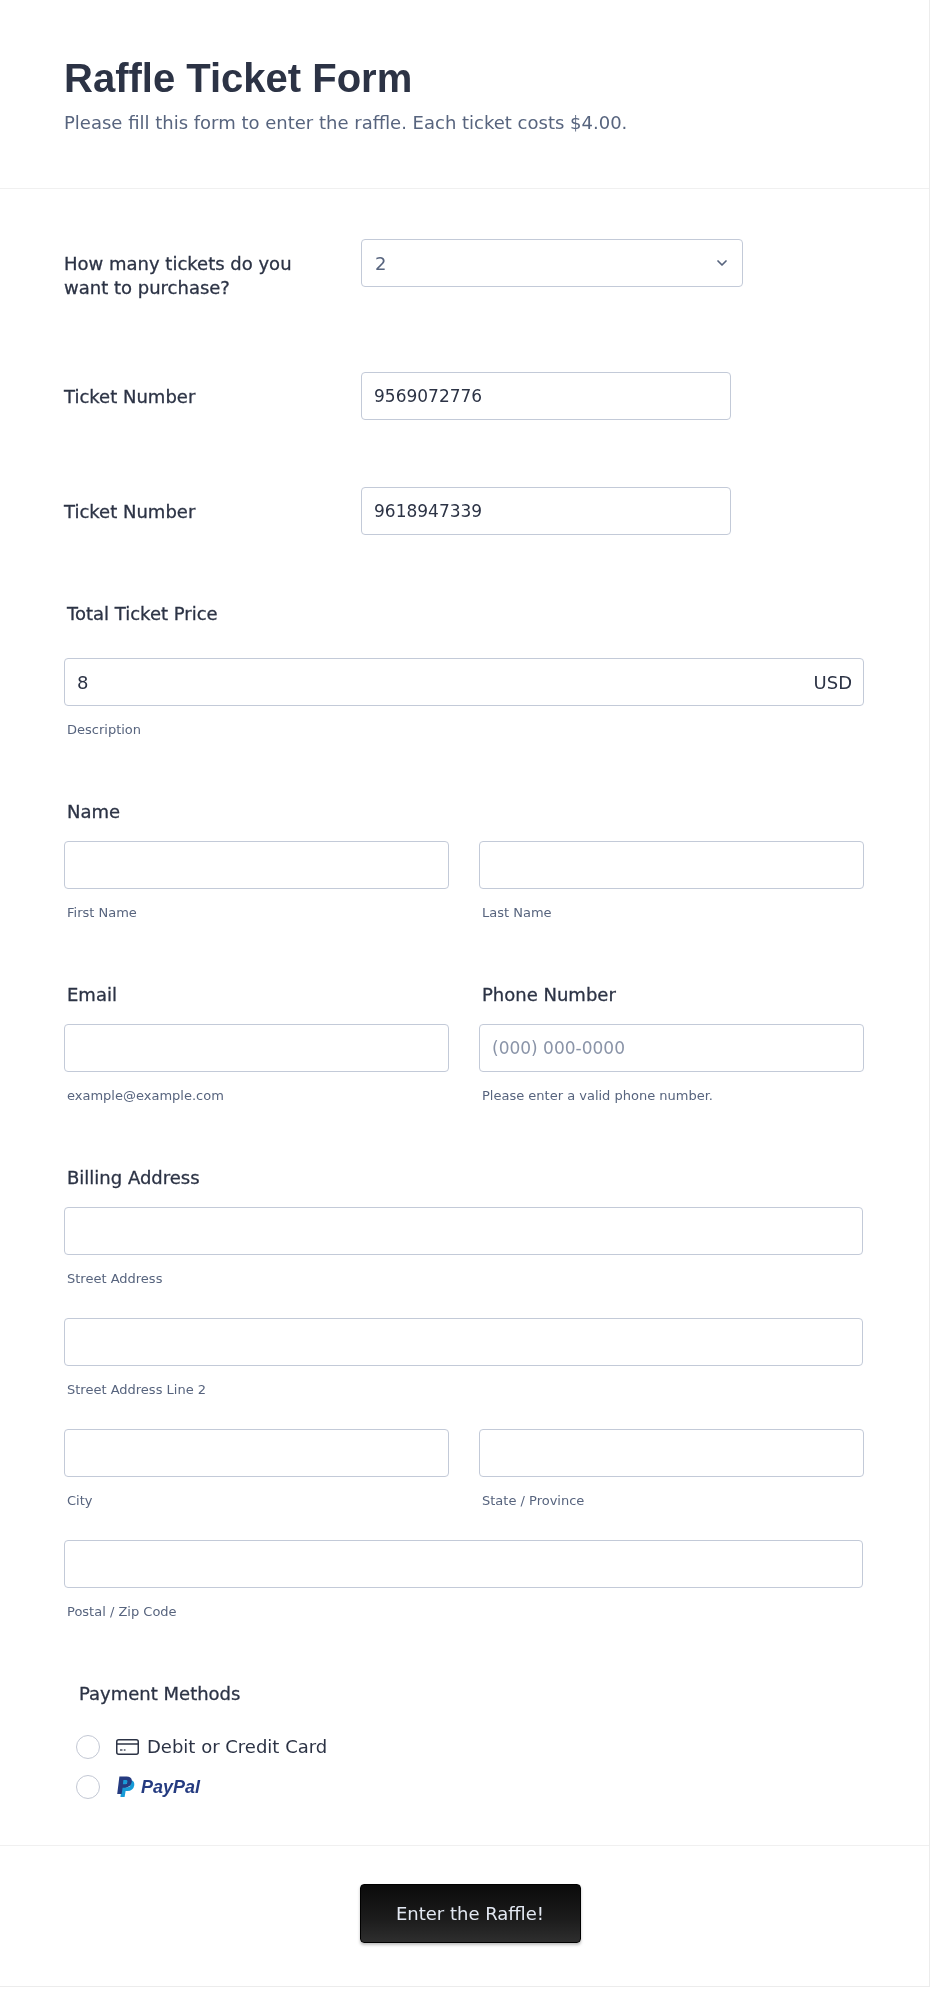 The image size is (930, 1995). What do you see at coordinates (133, 1178) in the screenshot?
I see `field-label: Billing Address` at bounding box center [133, 1178].